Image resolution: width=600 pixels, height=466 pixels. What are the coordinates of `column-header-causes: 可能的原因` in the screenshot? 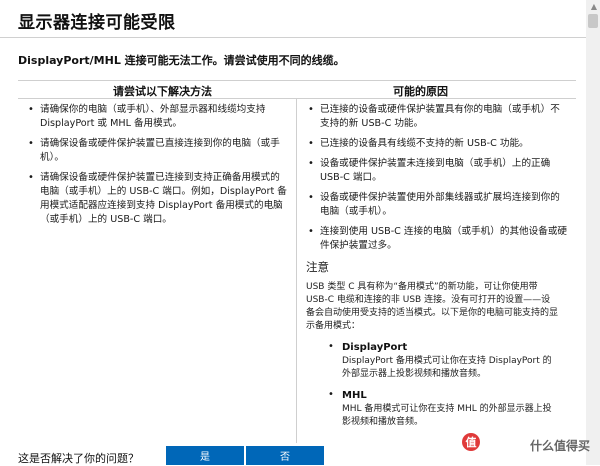 It's located at (420, 91).